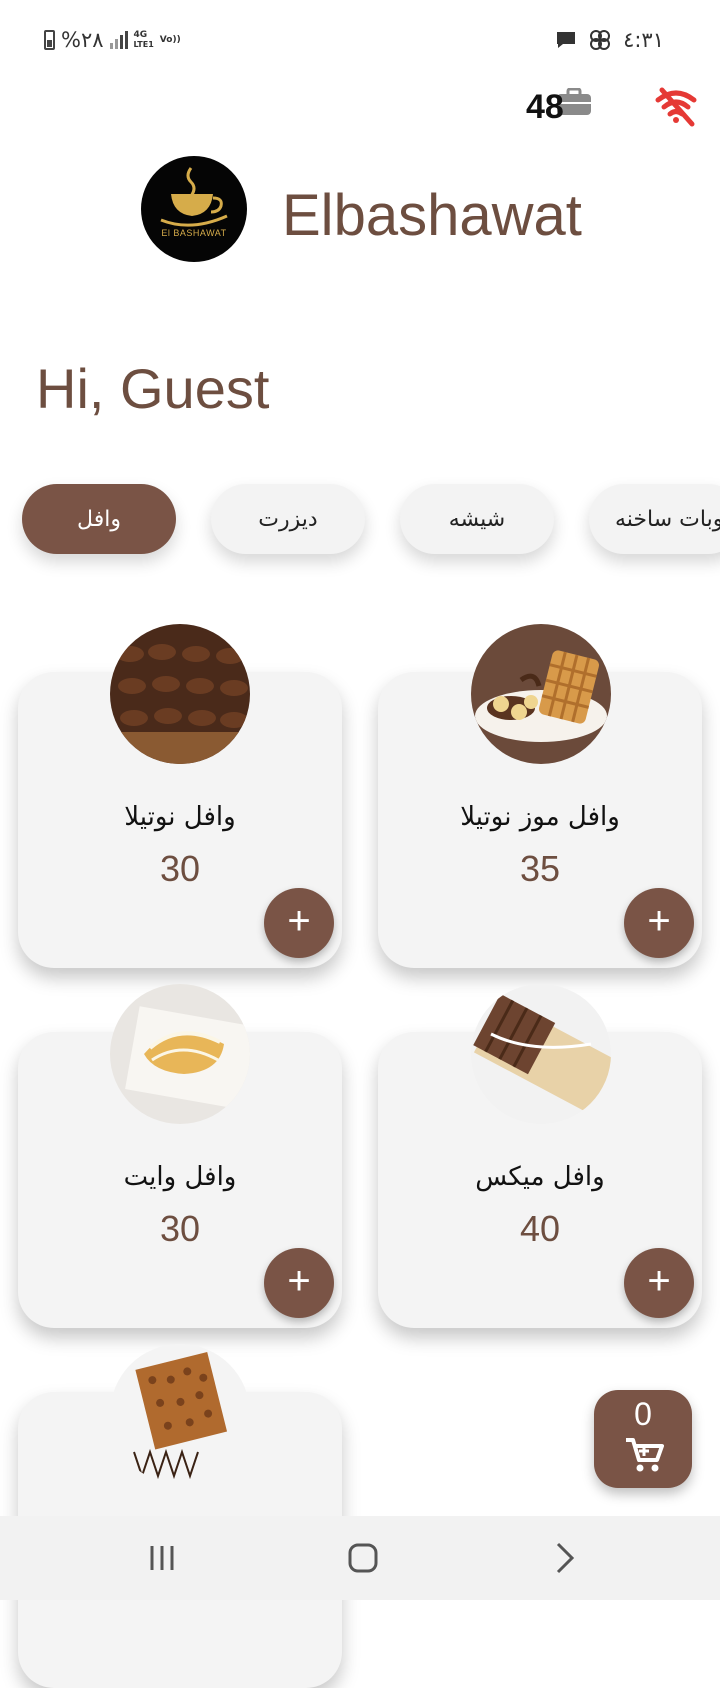  Describe the element at coordinates (540, 868) in the screenshot. I see `product-price: 35` at that location.